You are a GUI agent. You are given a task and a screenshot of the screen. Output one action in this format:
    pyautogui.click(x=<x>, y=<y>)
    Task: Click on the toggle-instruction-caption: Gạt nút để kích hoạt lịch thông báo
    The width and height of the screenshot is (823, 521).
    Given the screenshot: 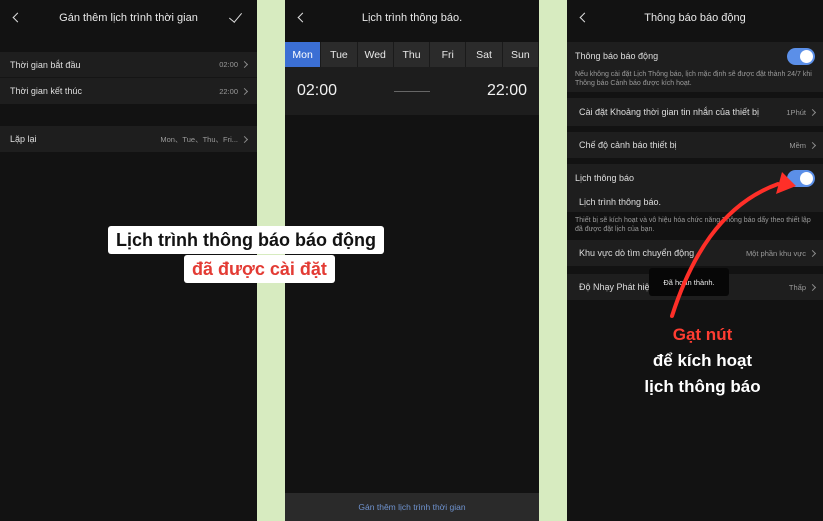 What is the action you would take?
    pyautogui.click(x=702, y=361)
    